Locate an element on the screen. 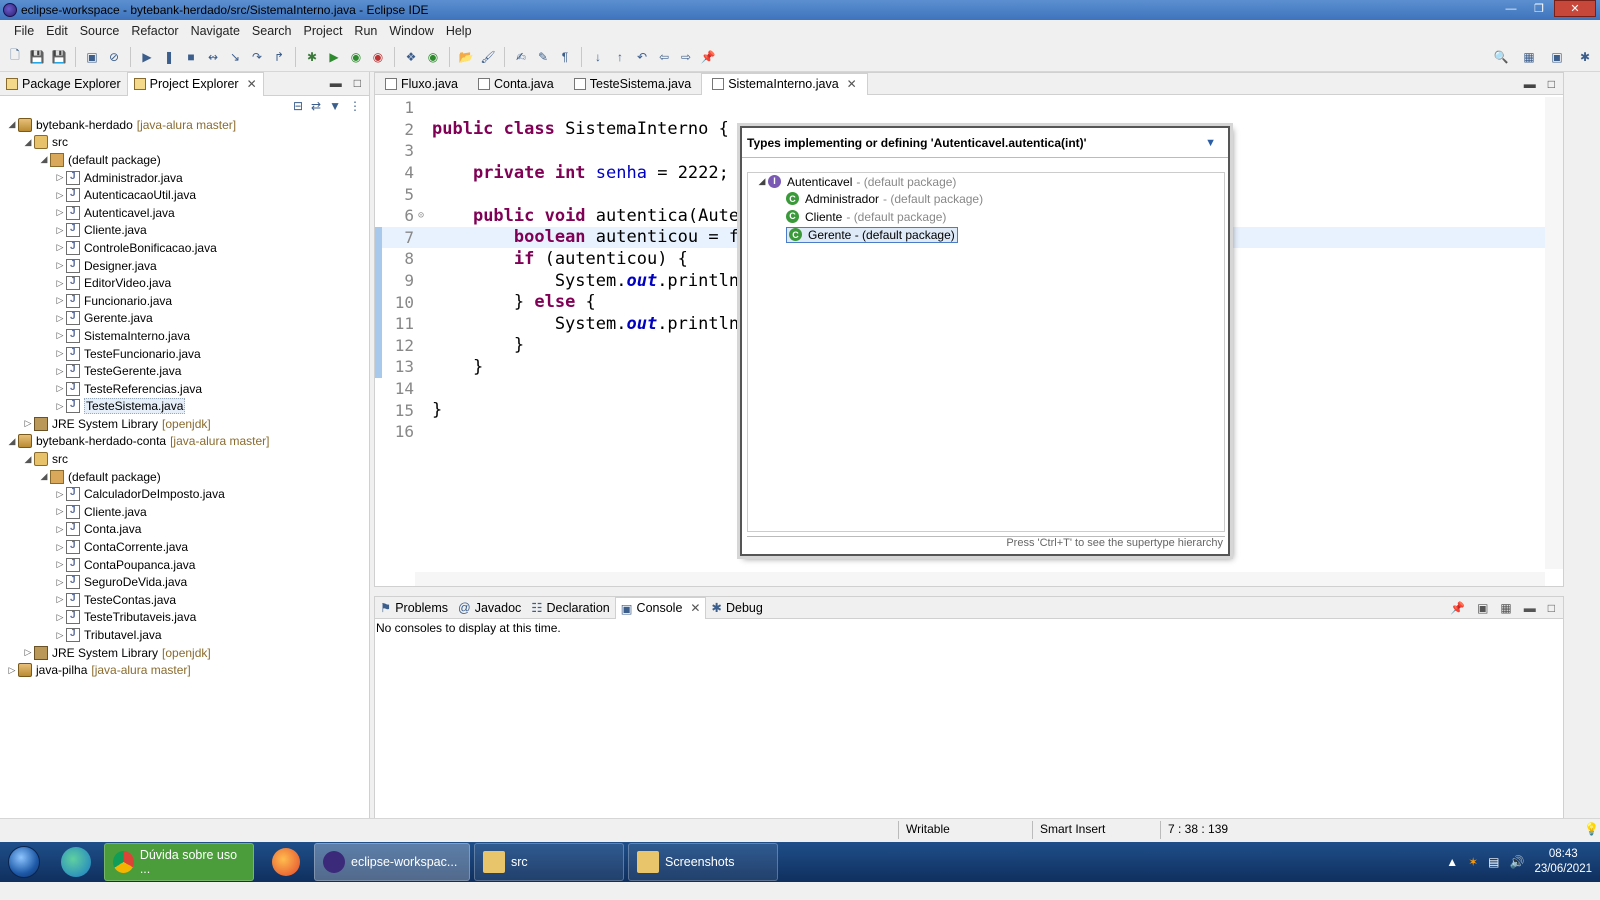  hierarchy-item: C Gerente - (default package) is located at coordinates (986, 235).